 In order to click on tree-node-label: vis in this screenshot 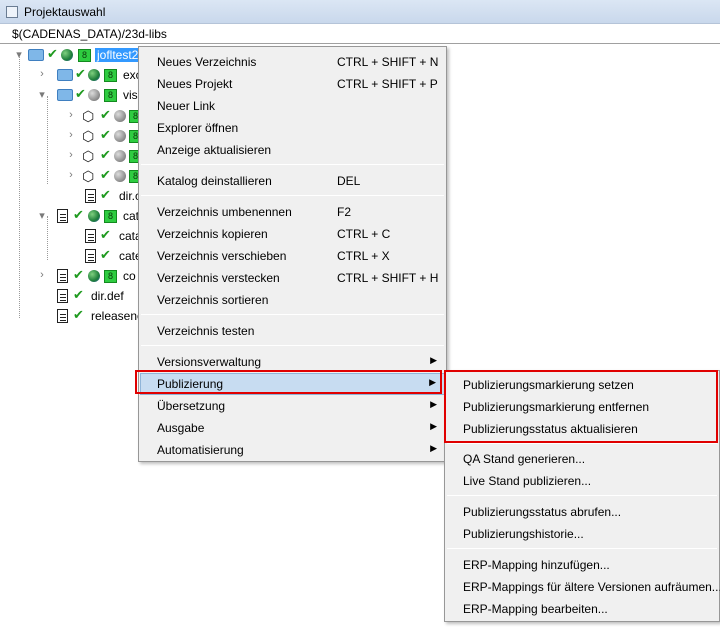, I will do `click(130, 95)`.